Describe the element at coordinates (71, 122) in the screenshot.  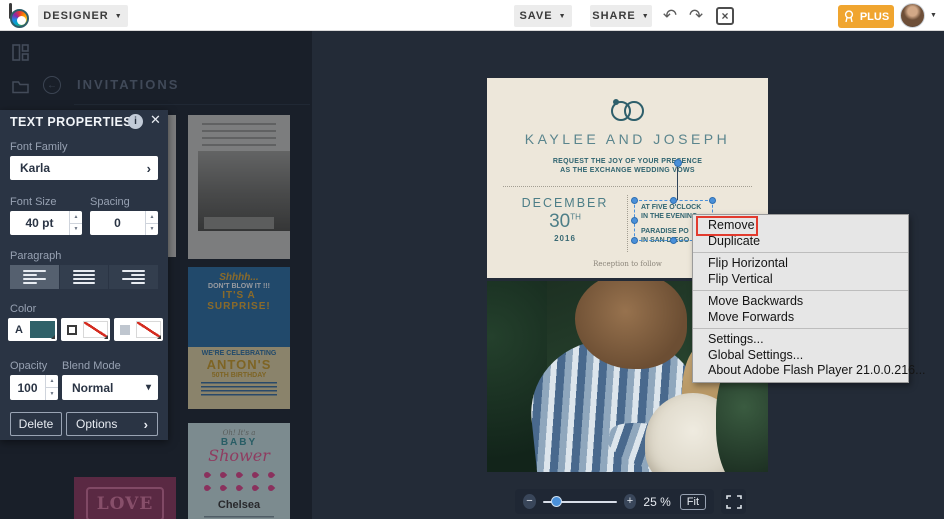
I see `panel-title: TEXT PROPERTIES` at that location.